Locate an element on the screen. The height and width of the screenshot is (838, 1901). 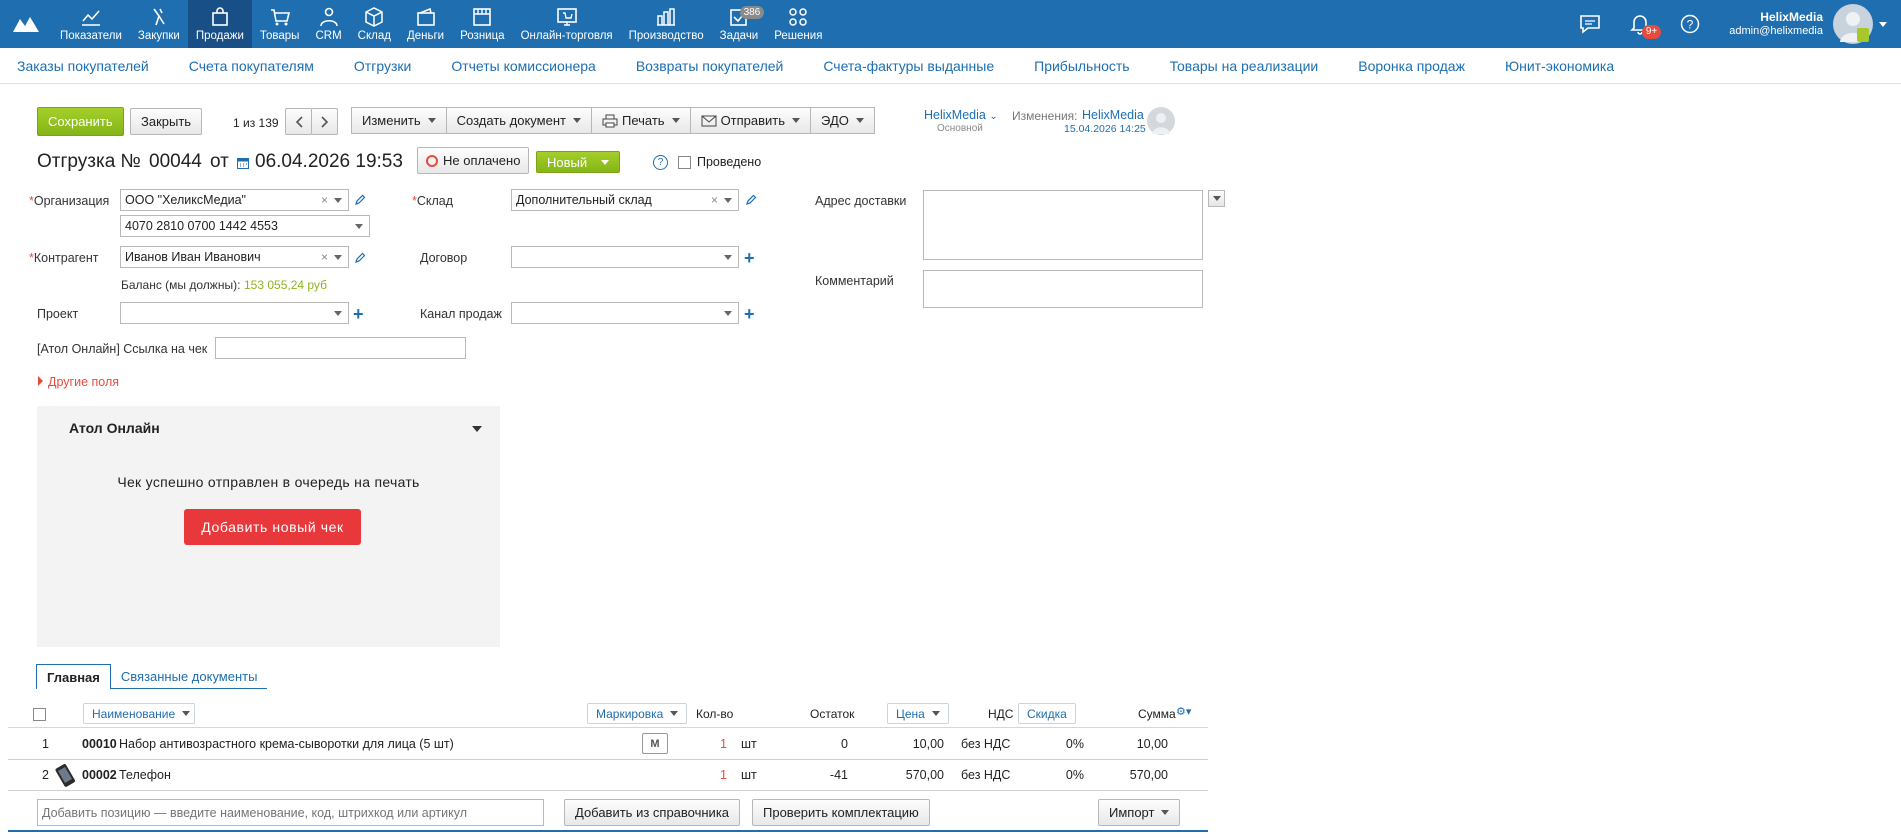
delivery-address-textarea is located at coordinates (1063, 225).